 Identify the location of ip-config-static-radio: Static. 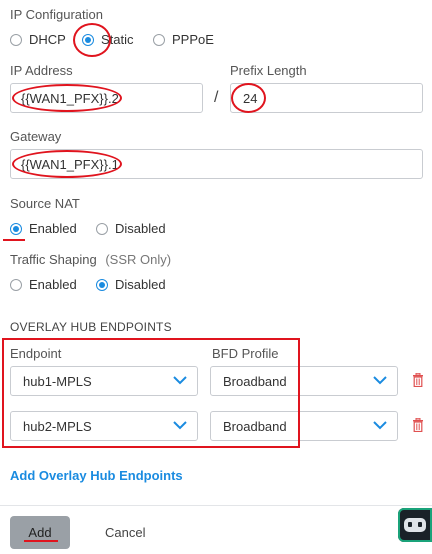
(108, 39).